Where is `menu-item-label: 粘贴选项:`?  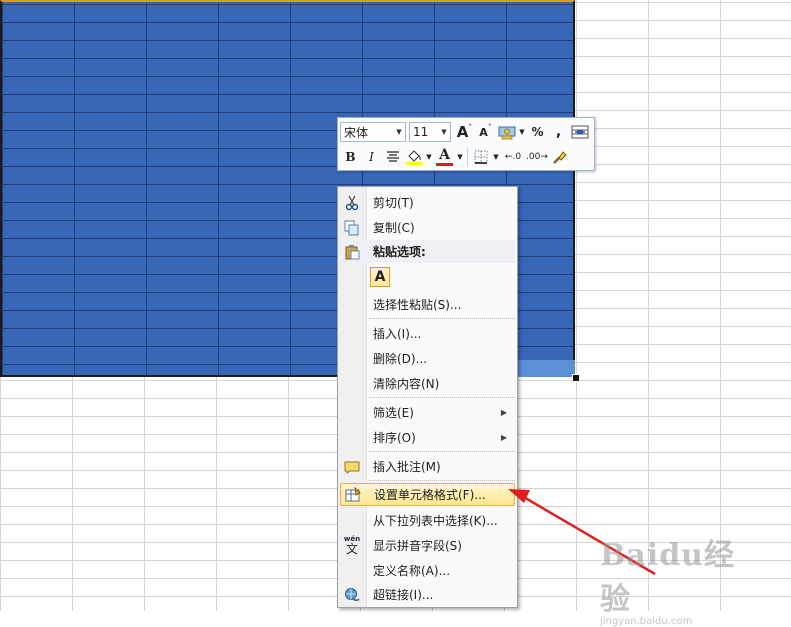 menu-item-label: 粘贴选项: is located at coordinates (399, 252).